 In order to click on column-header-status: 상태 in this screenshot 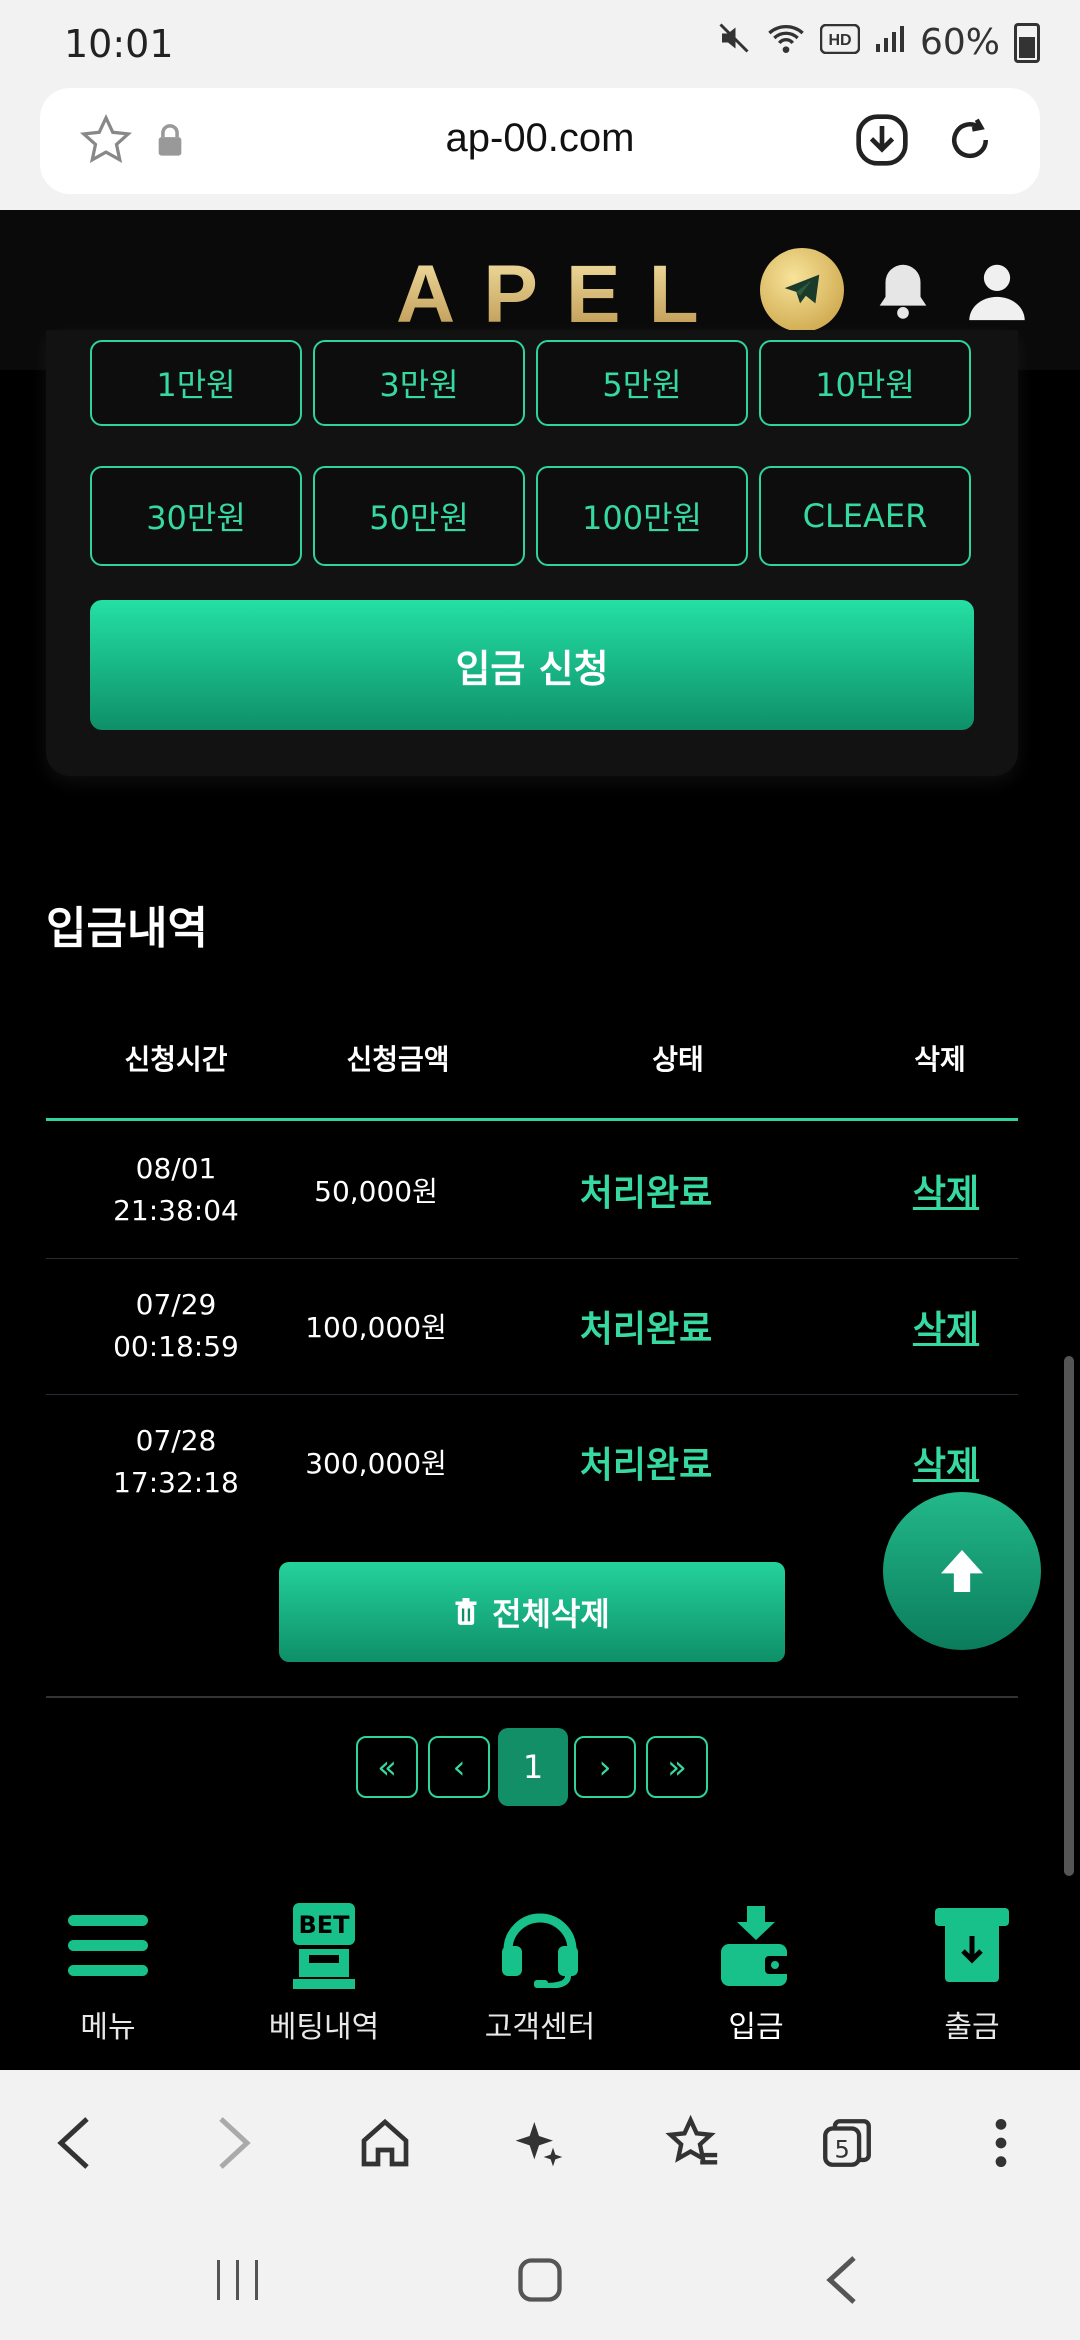, I will do `click(678, 1059)`.